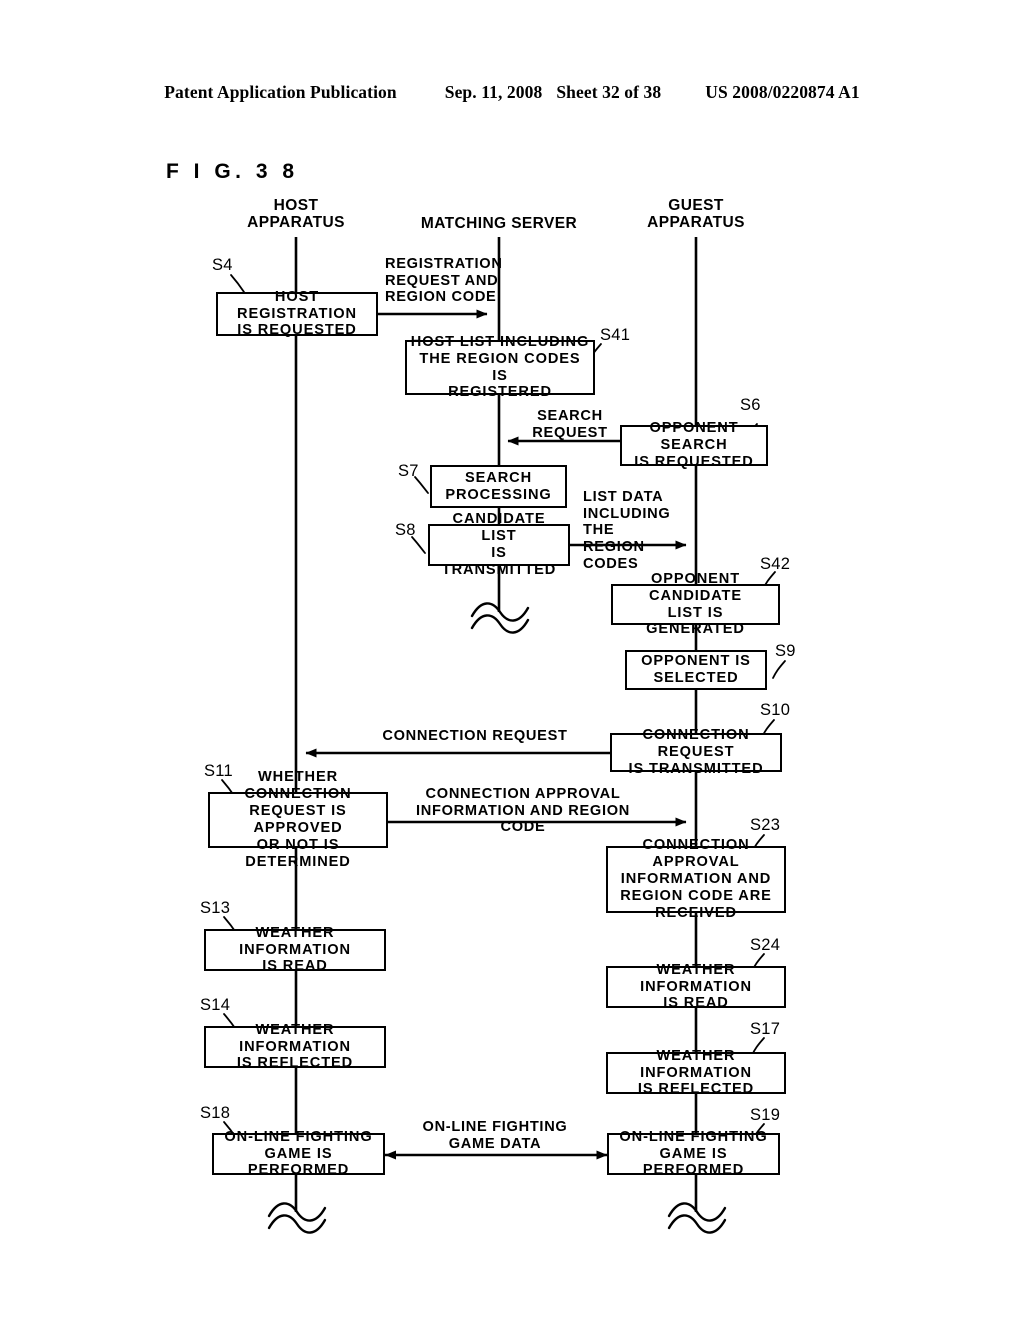 The image size is (1024, 1320). Describe the element at coordinates (765, 1115) in the screenshot. I see `step-ref-s19: S19` at that location.